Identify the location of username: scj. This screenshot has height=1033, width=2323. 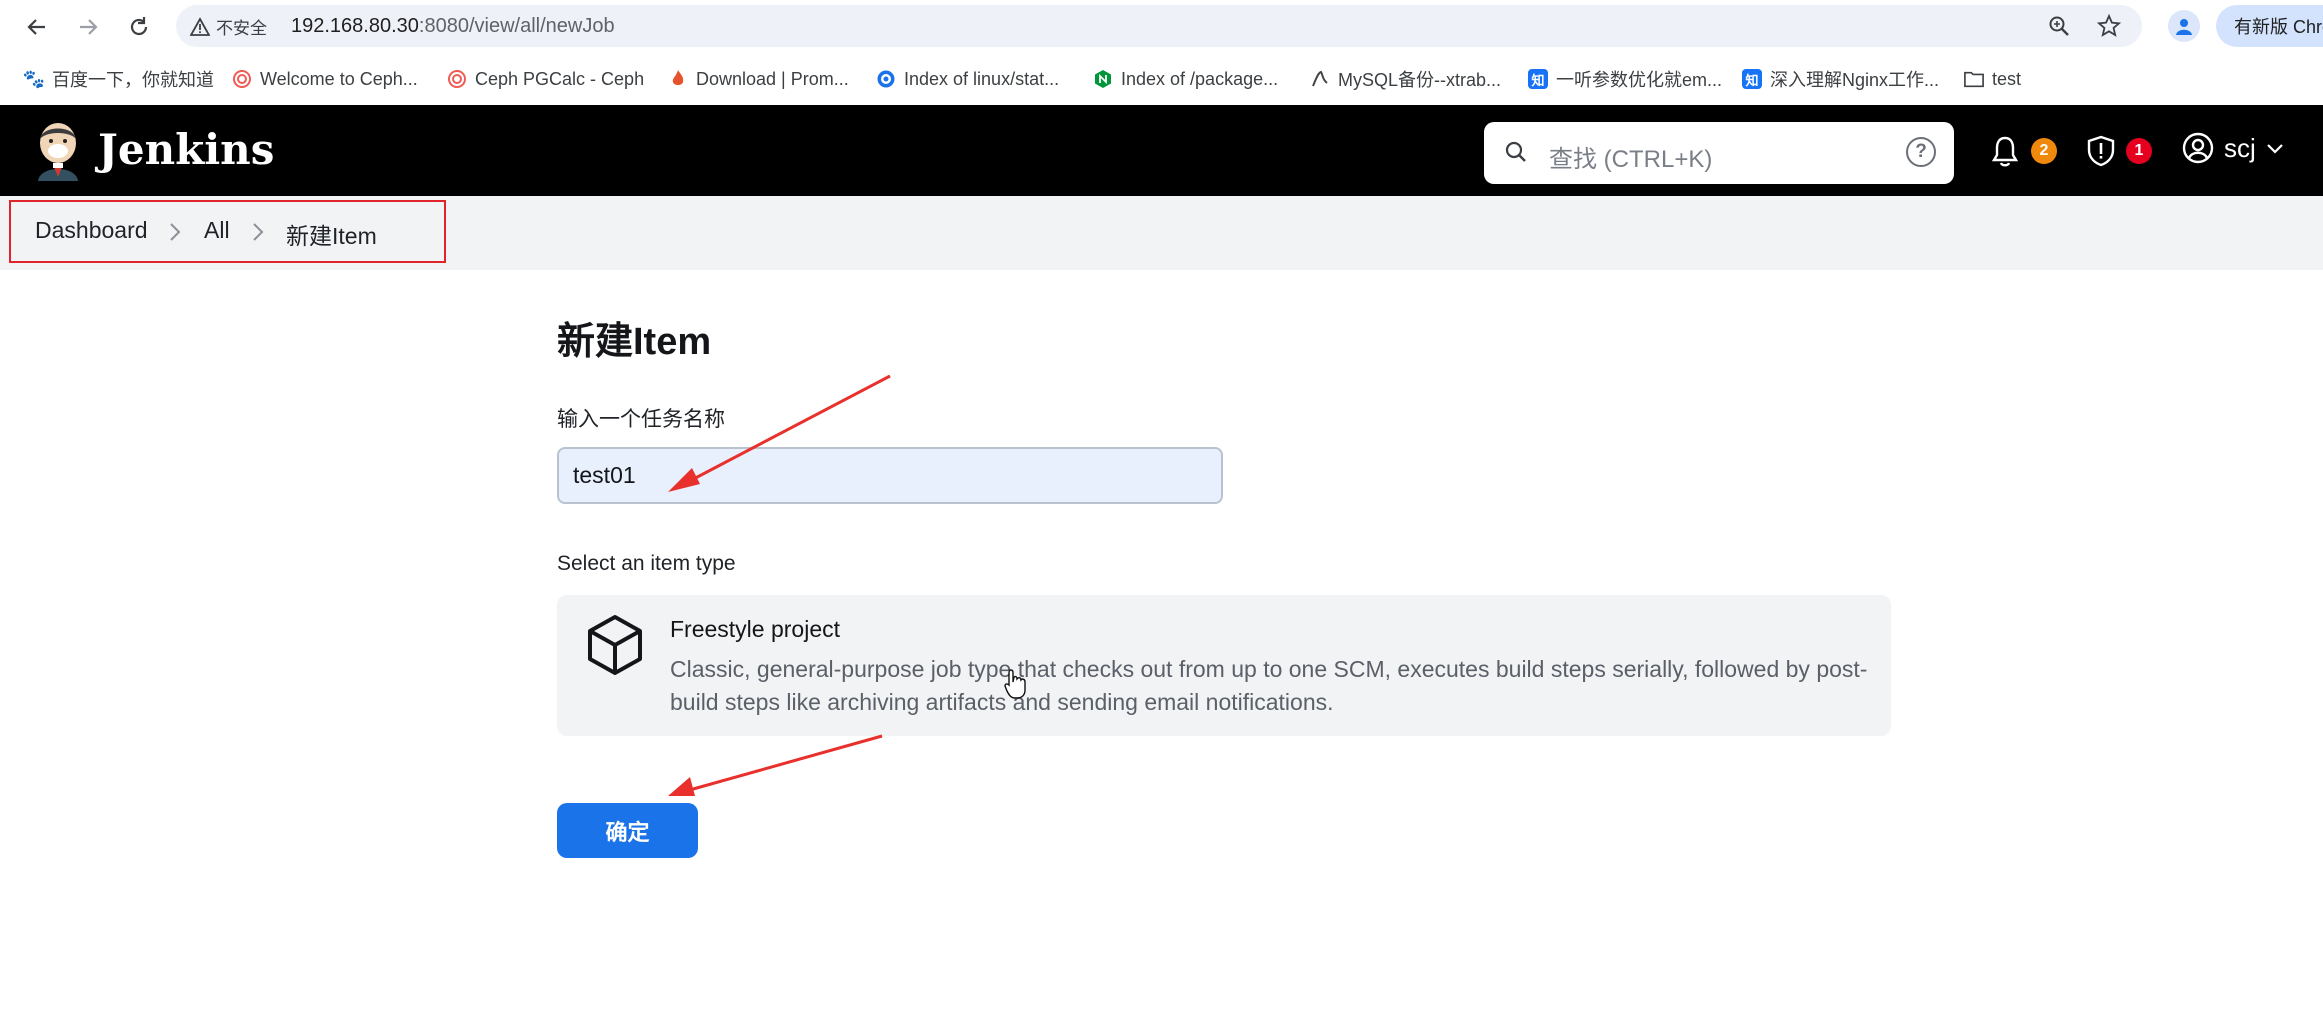
(2240, 147).